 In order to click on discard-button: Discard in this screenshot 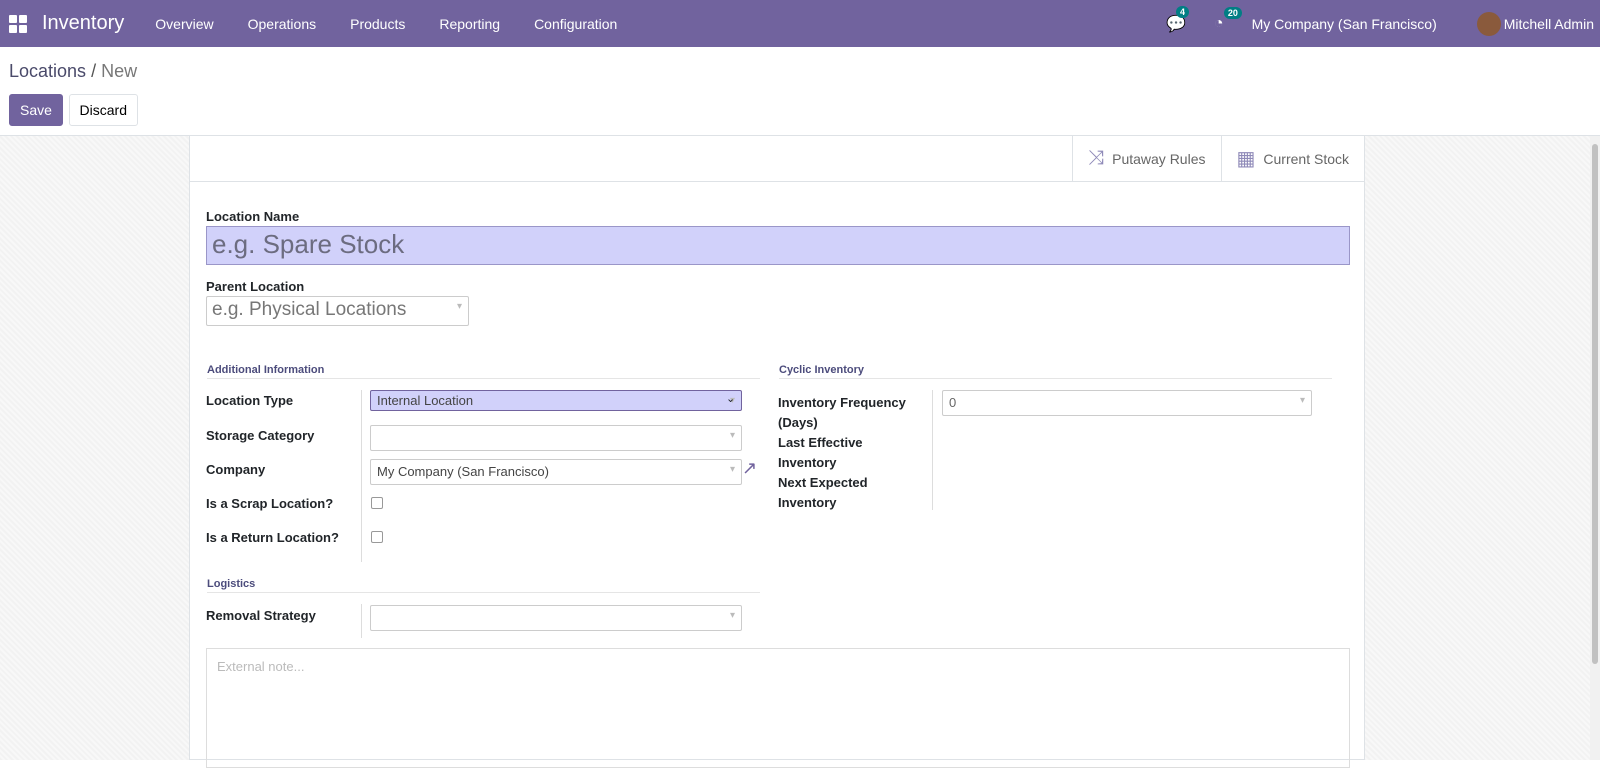, I will do `click(103, 110)`.